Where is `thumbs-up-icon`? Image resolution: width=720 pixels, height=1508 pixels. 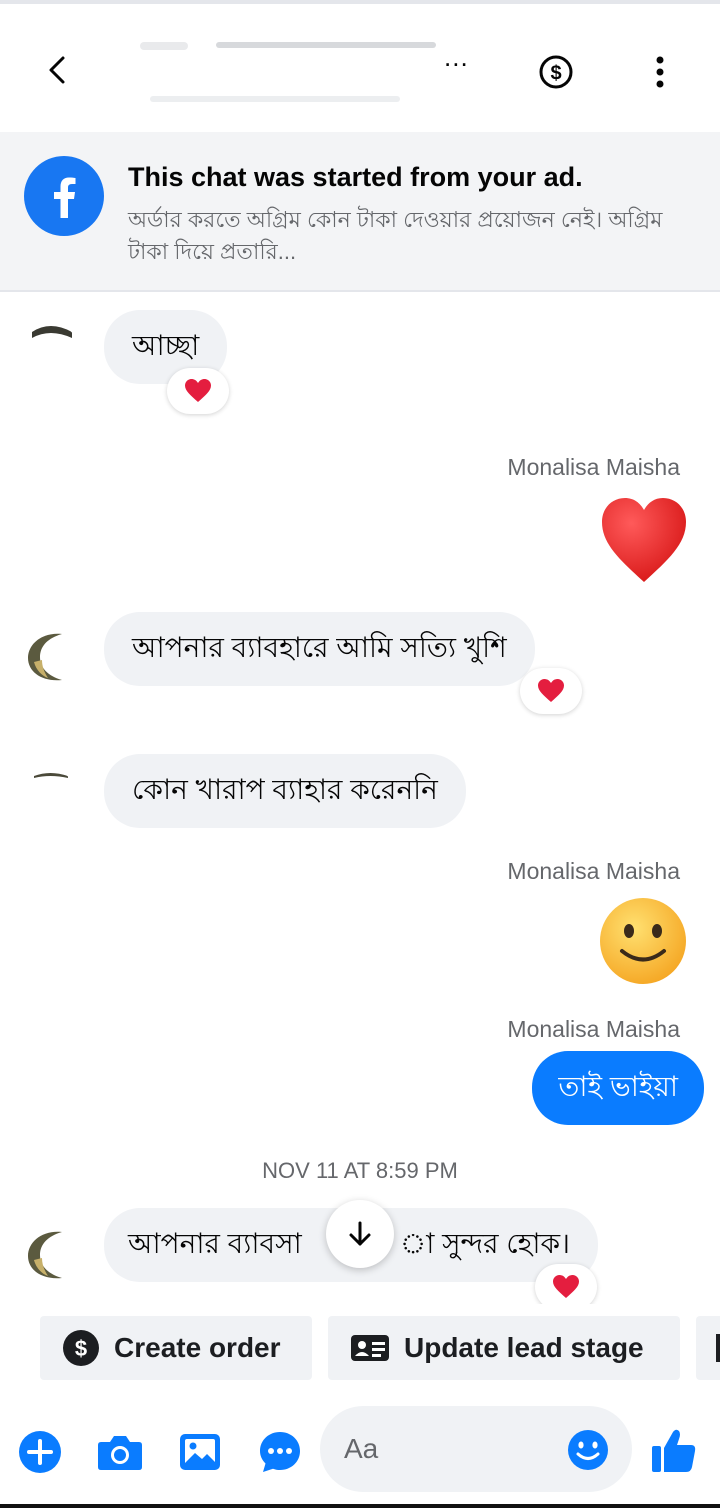
thumbs-up-icon is located at coordinates (674, 1450).